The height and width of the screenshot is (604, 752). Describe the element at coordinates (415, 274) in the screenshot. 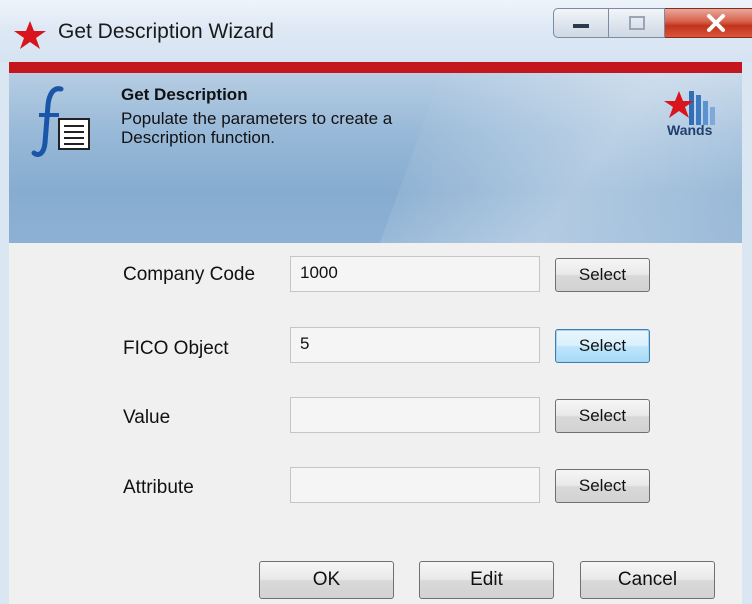

I see `company-code-field: 1000` at that location.